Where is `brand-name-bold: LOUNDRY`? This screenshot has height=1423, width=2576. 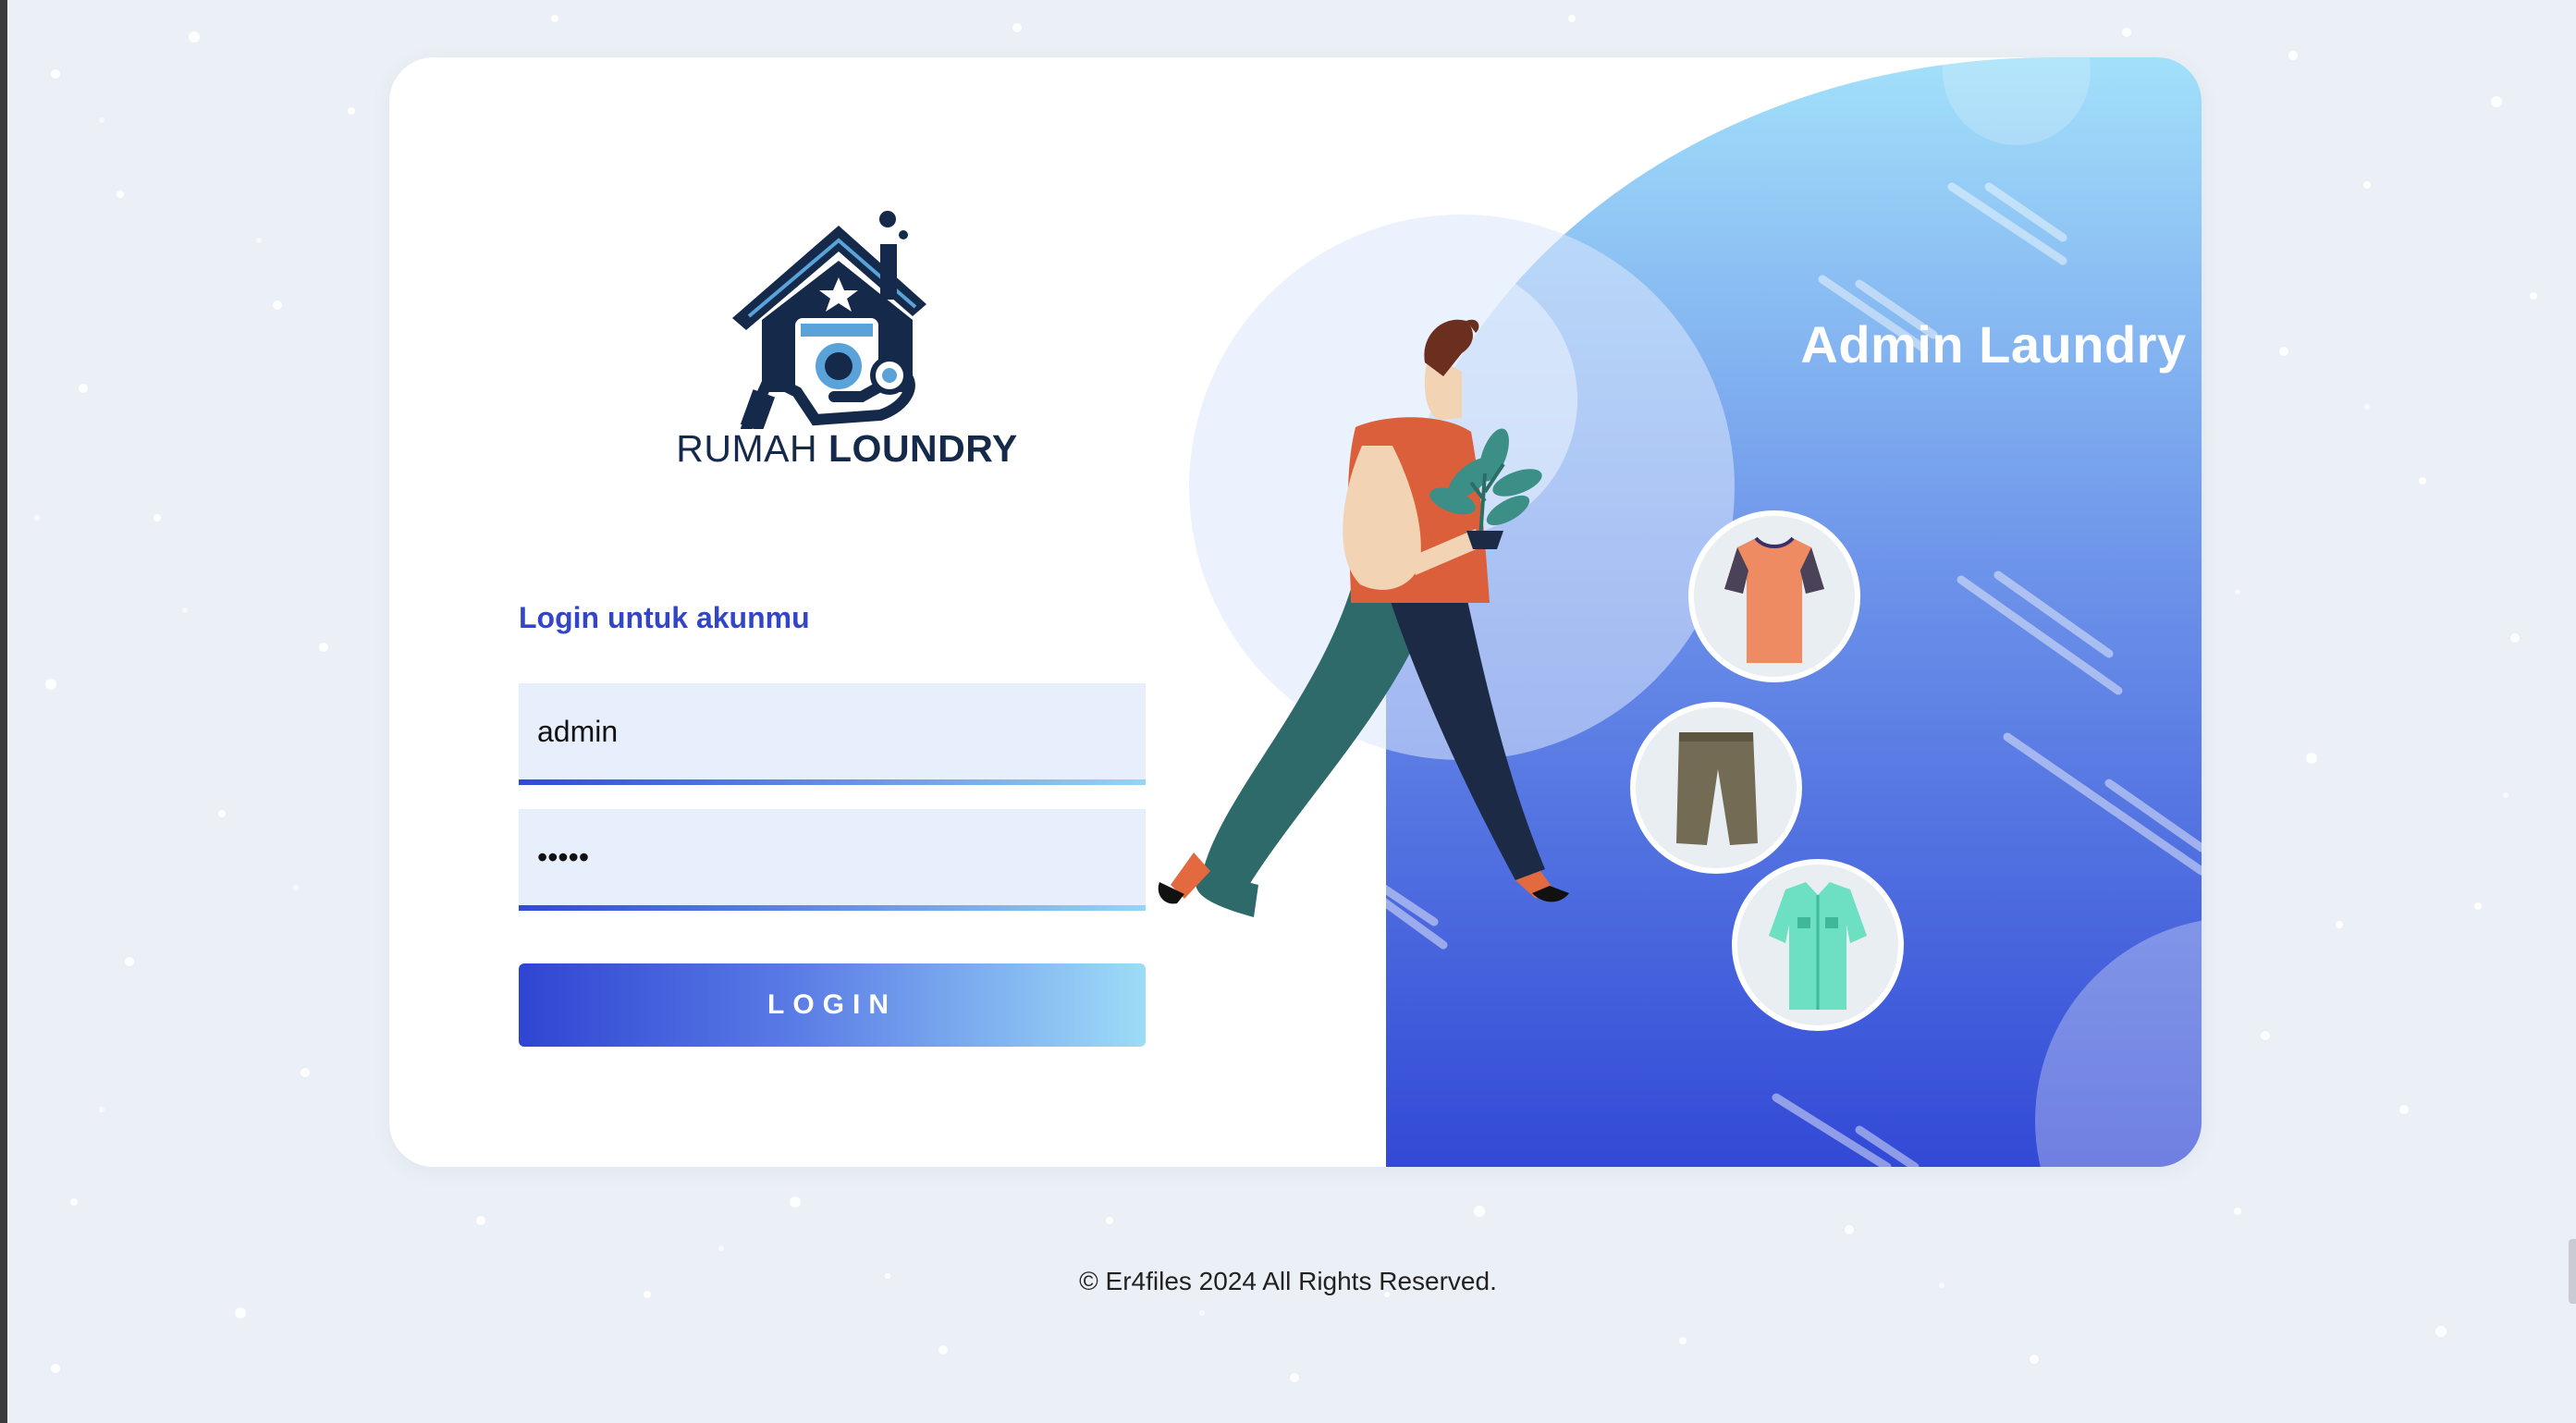 brand-name-bold: LOUNDRY is located at coordinates (923, 448).